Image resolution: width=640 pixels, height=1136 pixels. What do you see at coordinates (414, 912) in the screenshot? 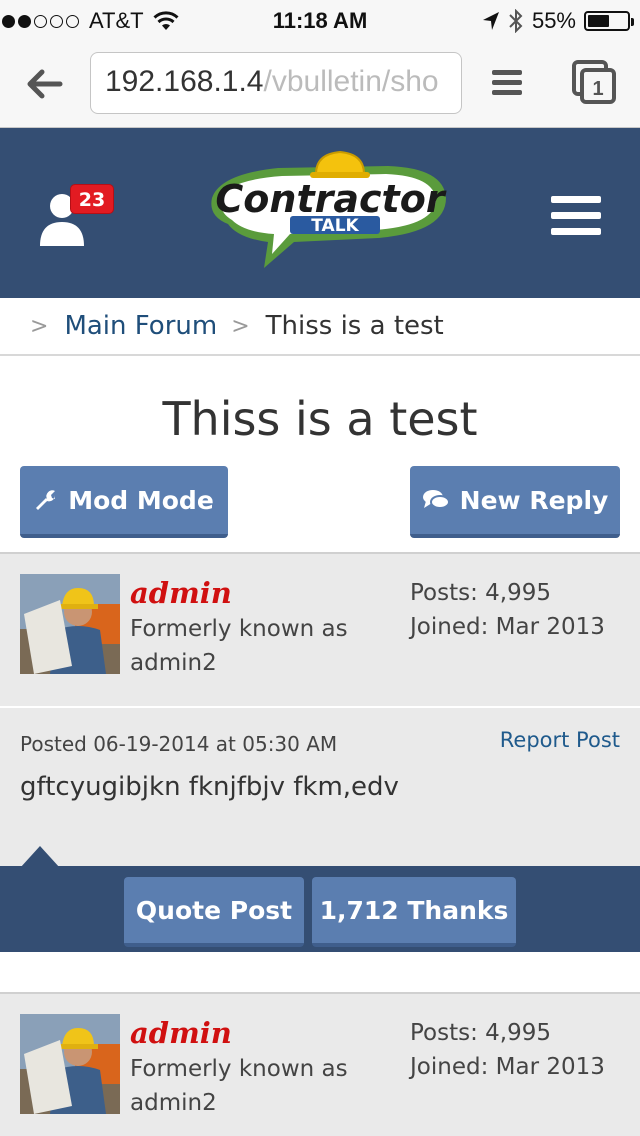
I see `thanks-button: 1,712 Thanks` at bounding box center [414, 912].